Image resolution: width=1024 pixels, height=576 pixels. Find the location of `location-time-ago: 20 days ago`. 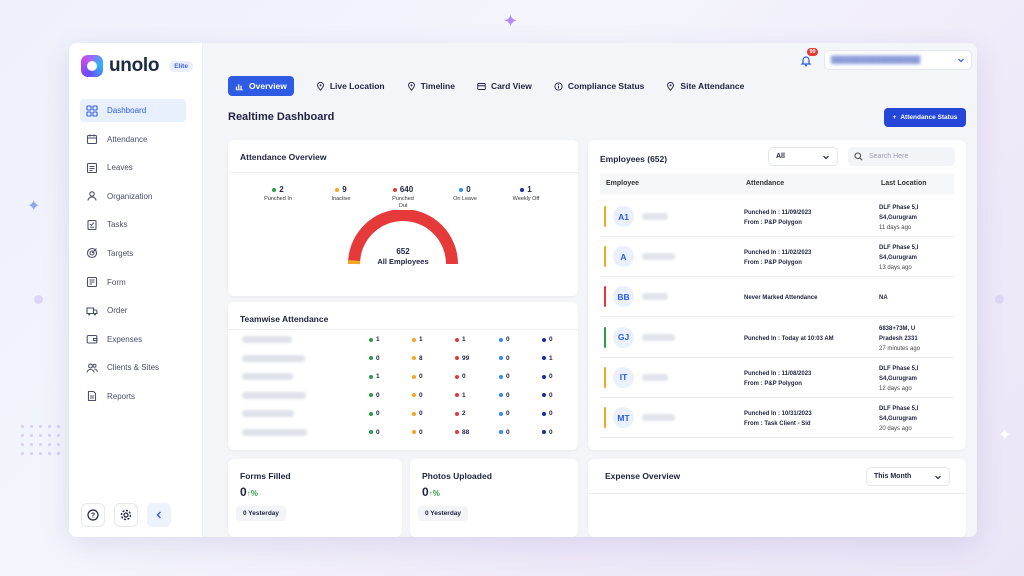

location-time-ago: 20 days ago is located at coordinates (895, 429).